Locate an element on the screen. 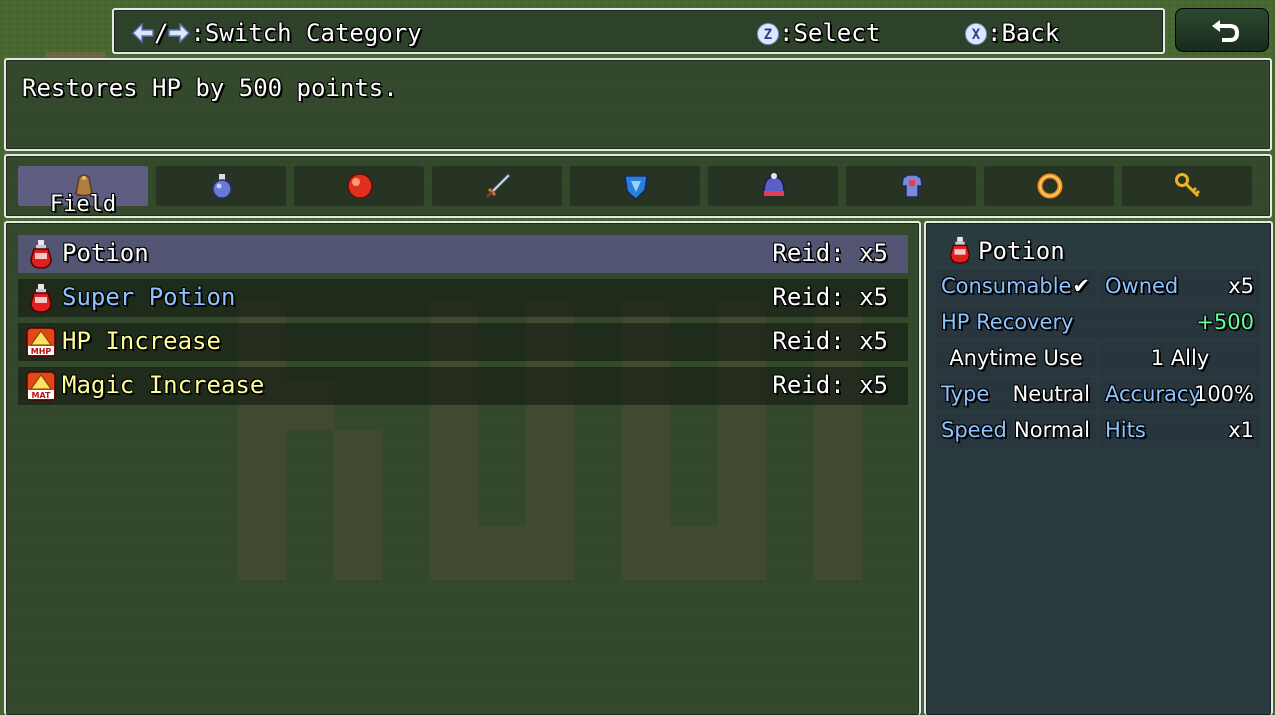 Image resolution: width=1275 pixels, height=715 pixels. consumable-cell: Consumable ✔ is located at coordinates (1016, 287).